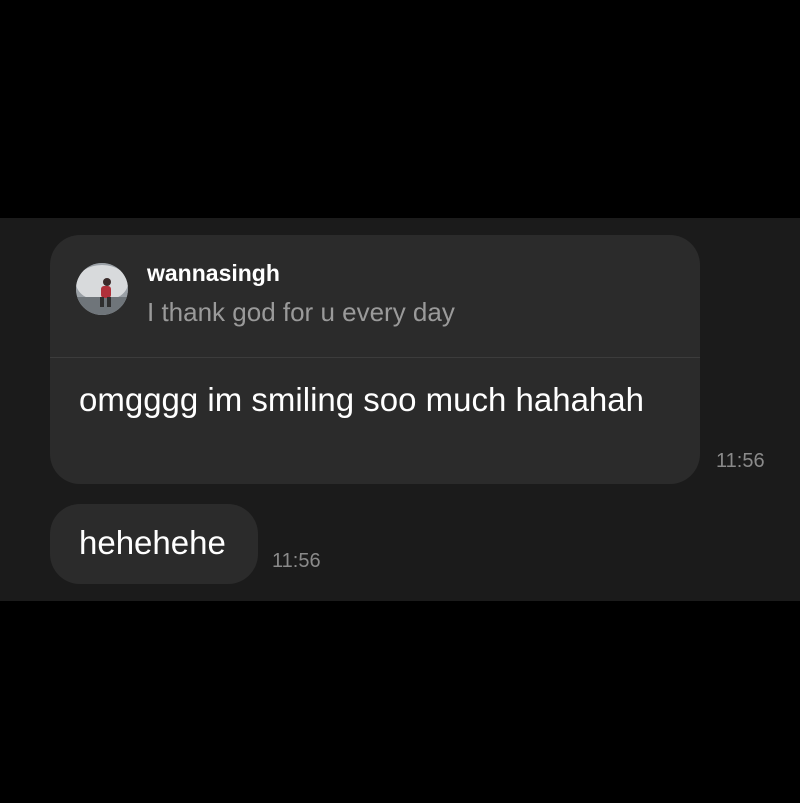 Image resolution: width=800 pixels, height=803 pixels. What do you see at coordinates (375, 296) in the screenshot?
I see `reply-preview: wannasingh I thank god for u every day` at bounding box center [375, 296].